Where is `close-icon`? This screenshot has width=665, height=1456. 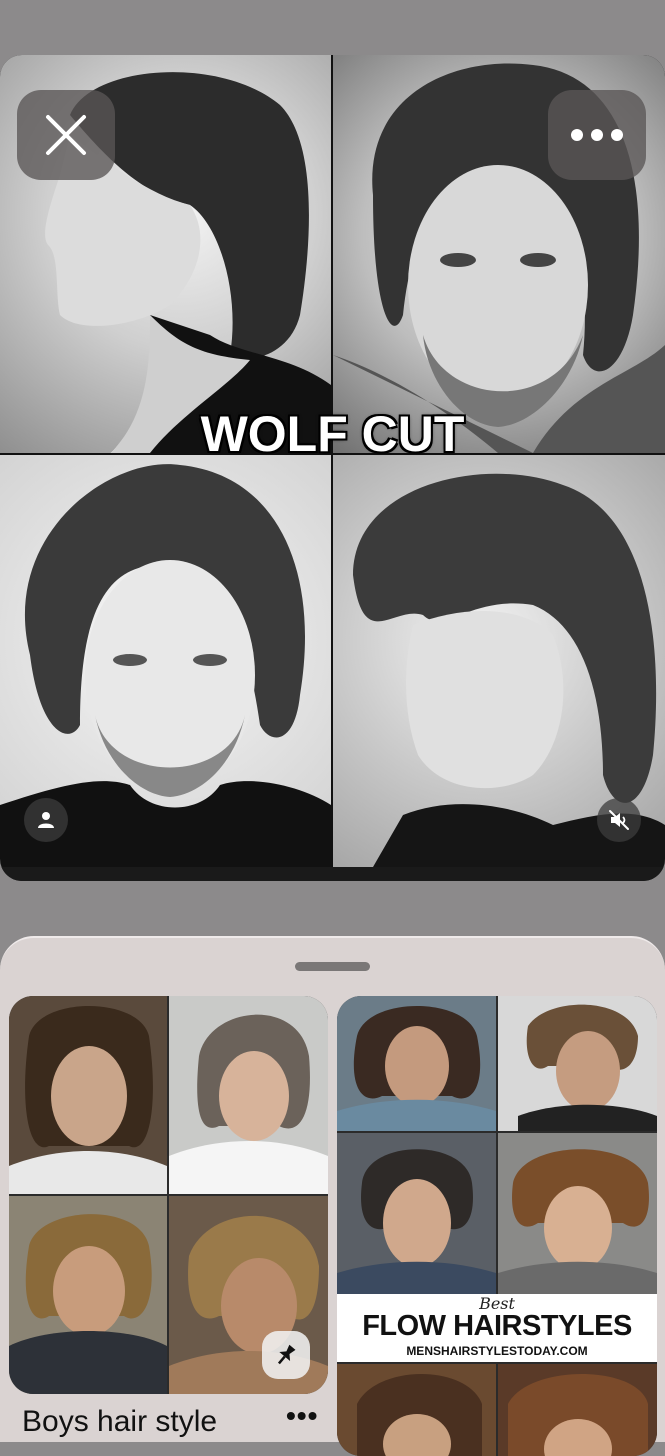 close-icon is located at coordinates (66, 135).